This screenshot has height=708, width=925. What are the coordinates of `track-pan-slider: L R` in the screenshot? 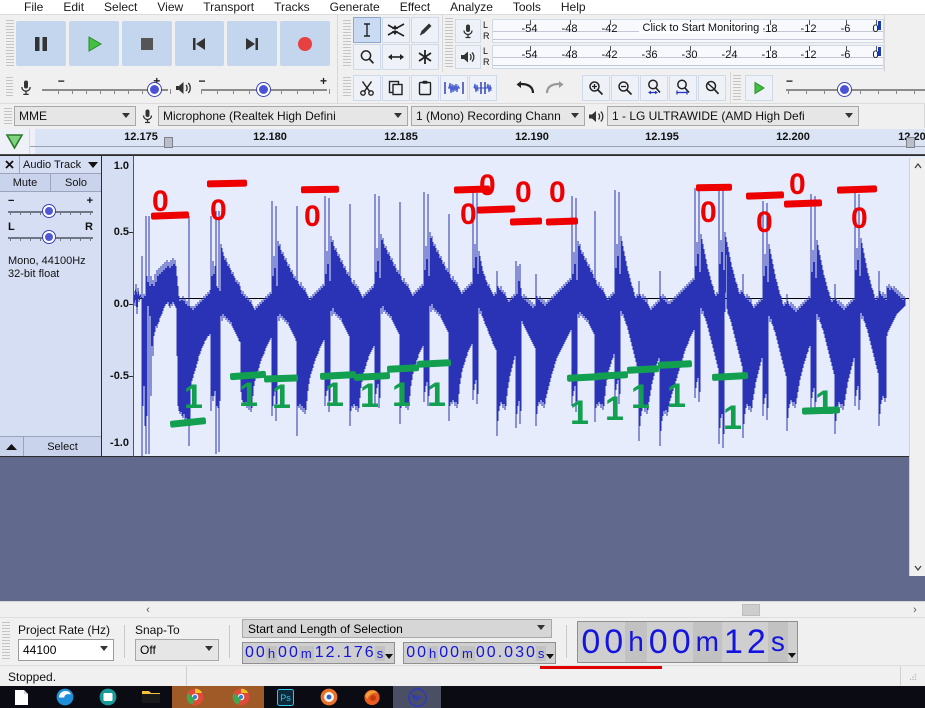 It's located at (50, 234).